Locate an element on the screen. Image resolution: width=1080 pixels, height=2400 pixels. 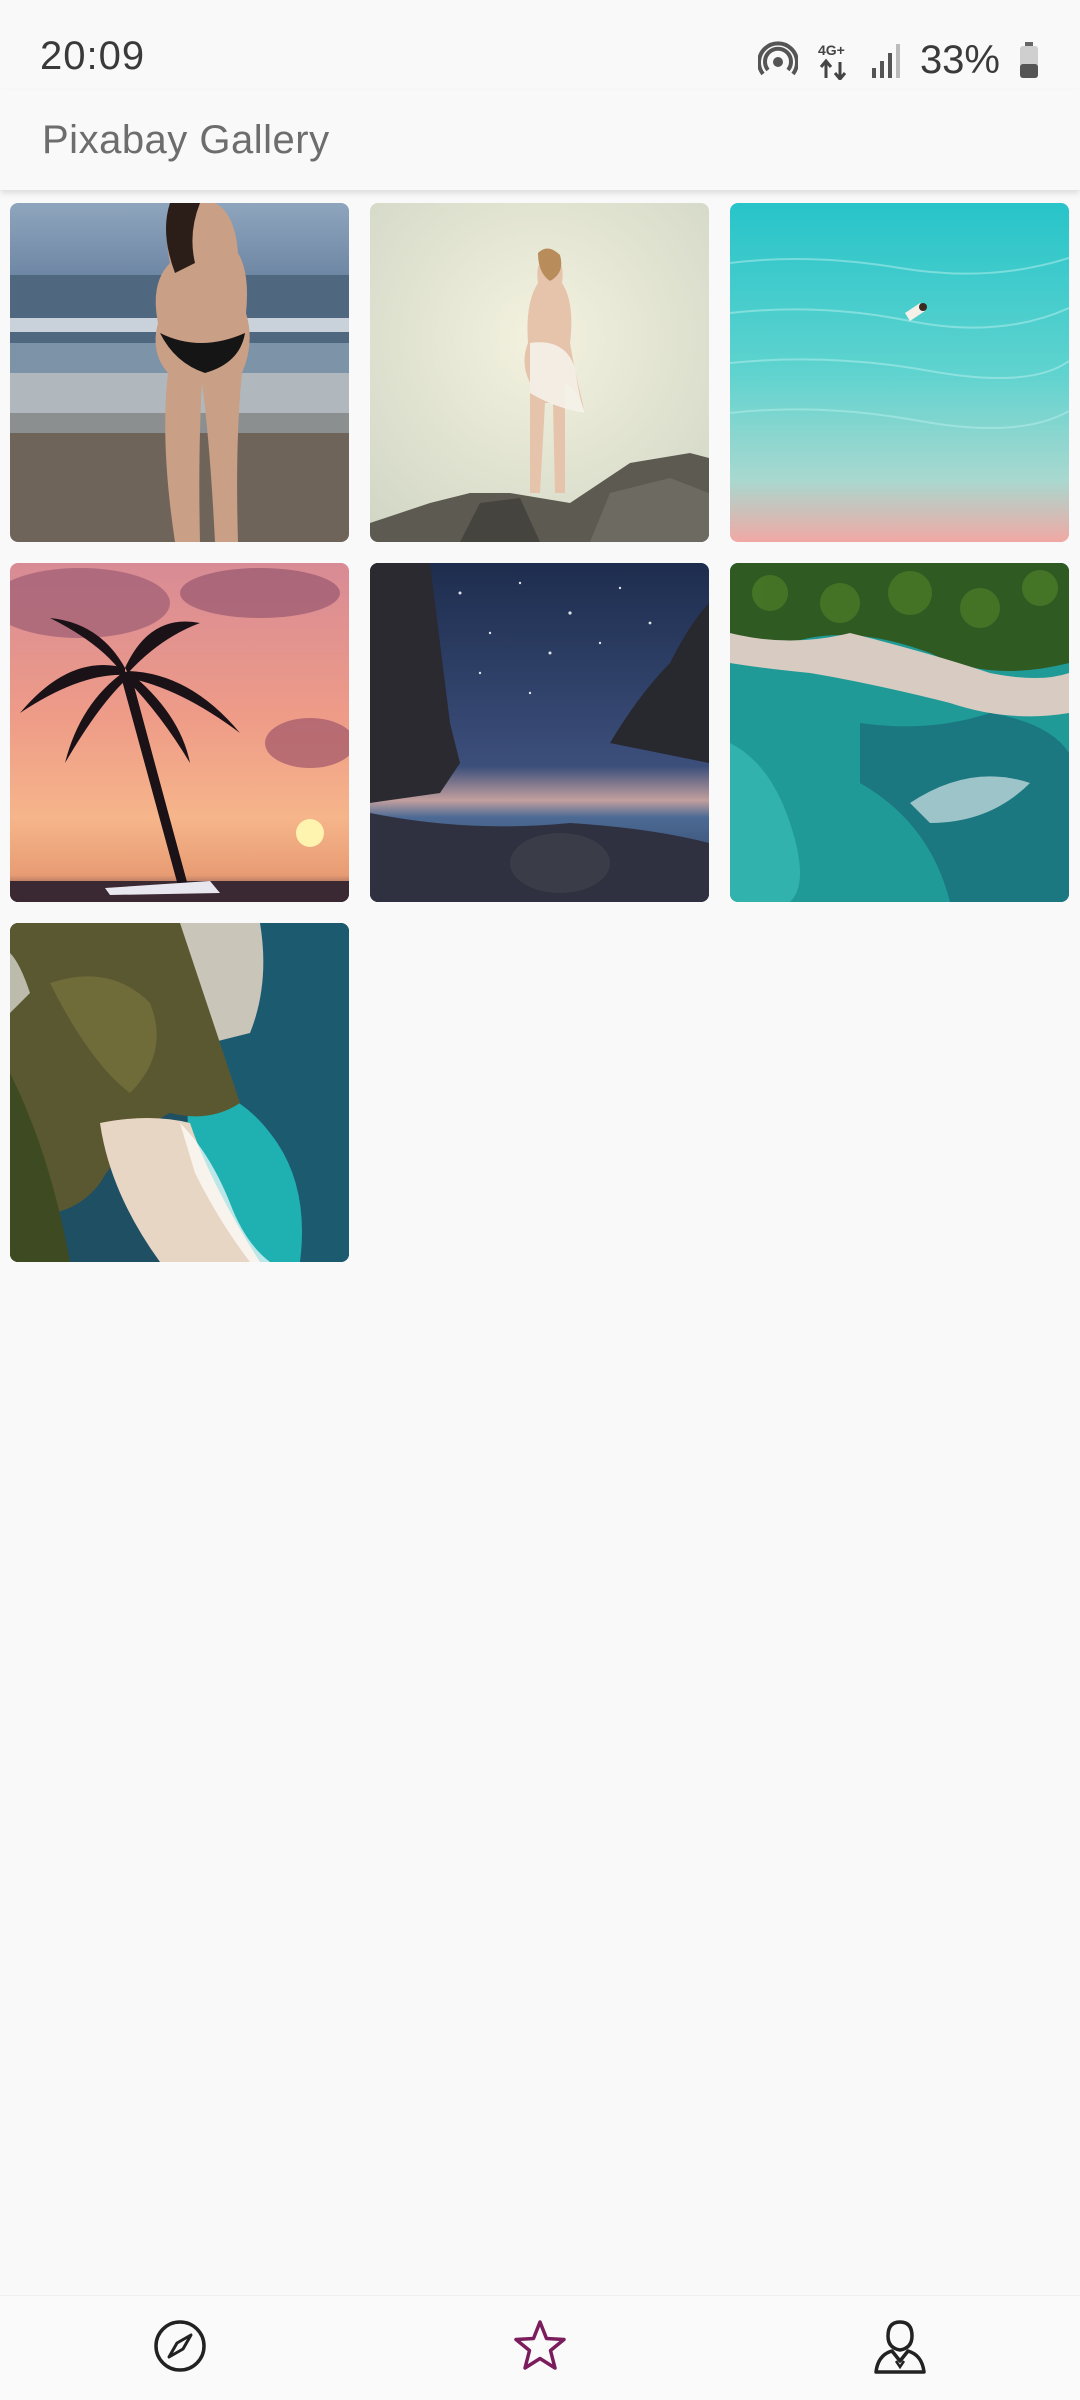
nav-explore is located at coordinates (180, 2348).